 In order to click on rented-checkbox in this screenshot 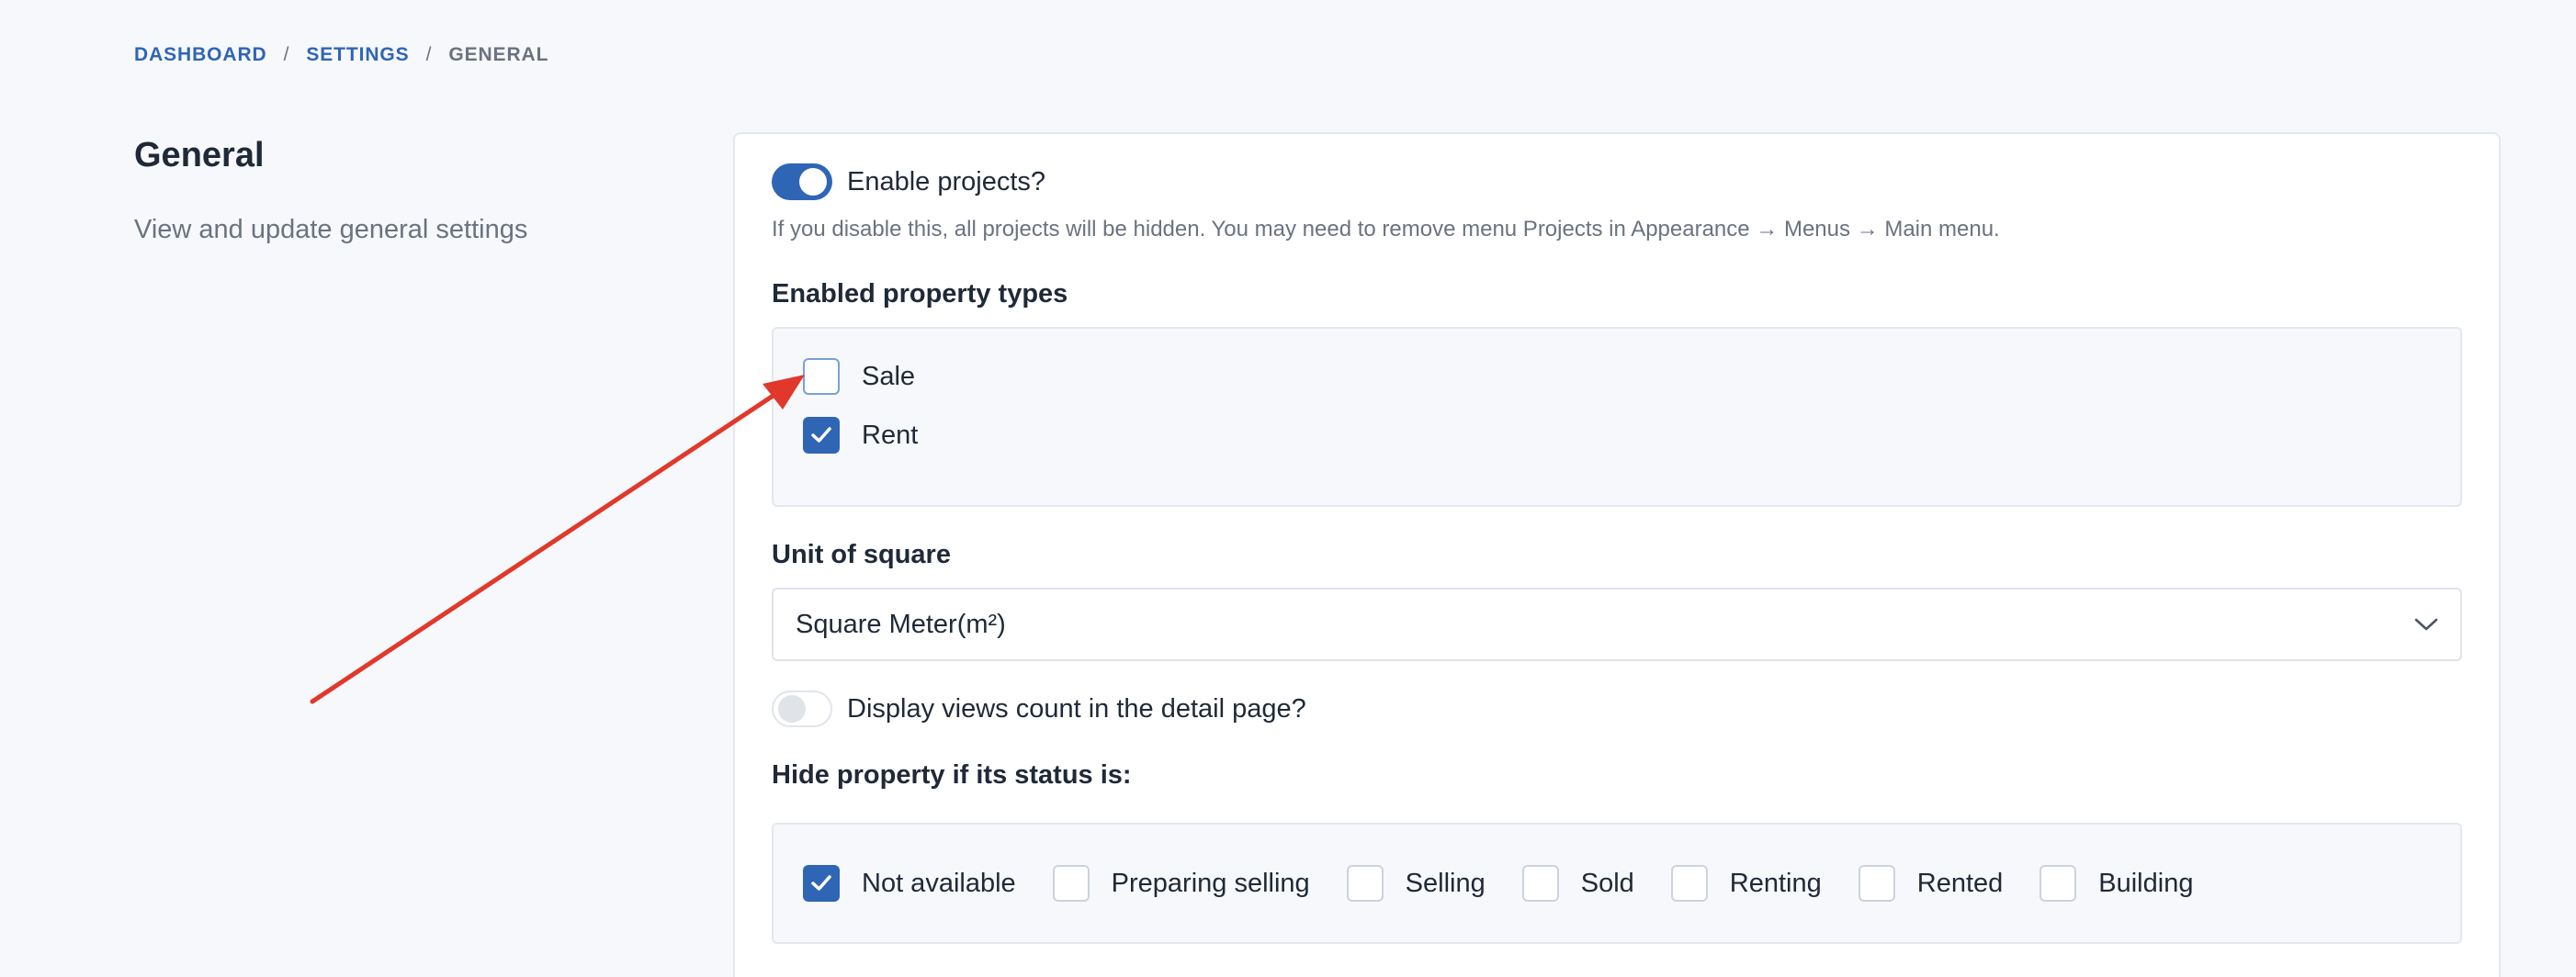, I will do `click(1876, 883)`.